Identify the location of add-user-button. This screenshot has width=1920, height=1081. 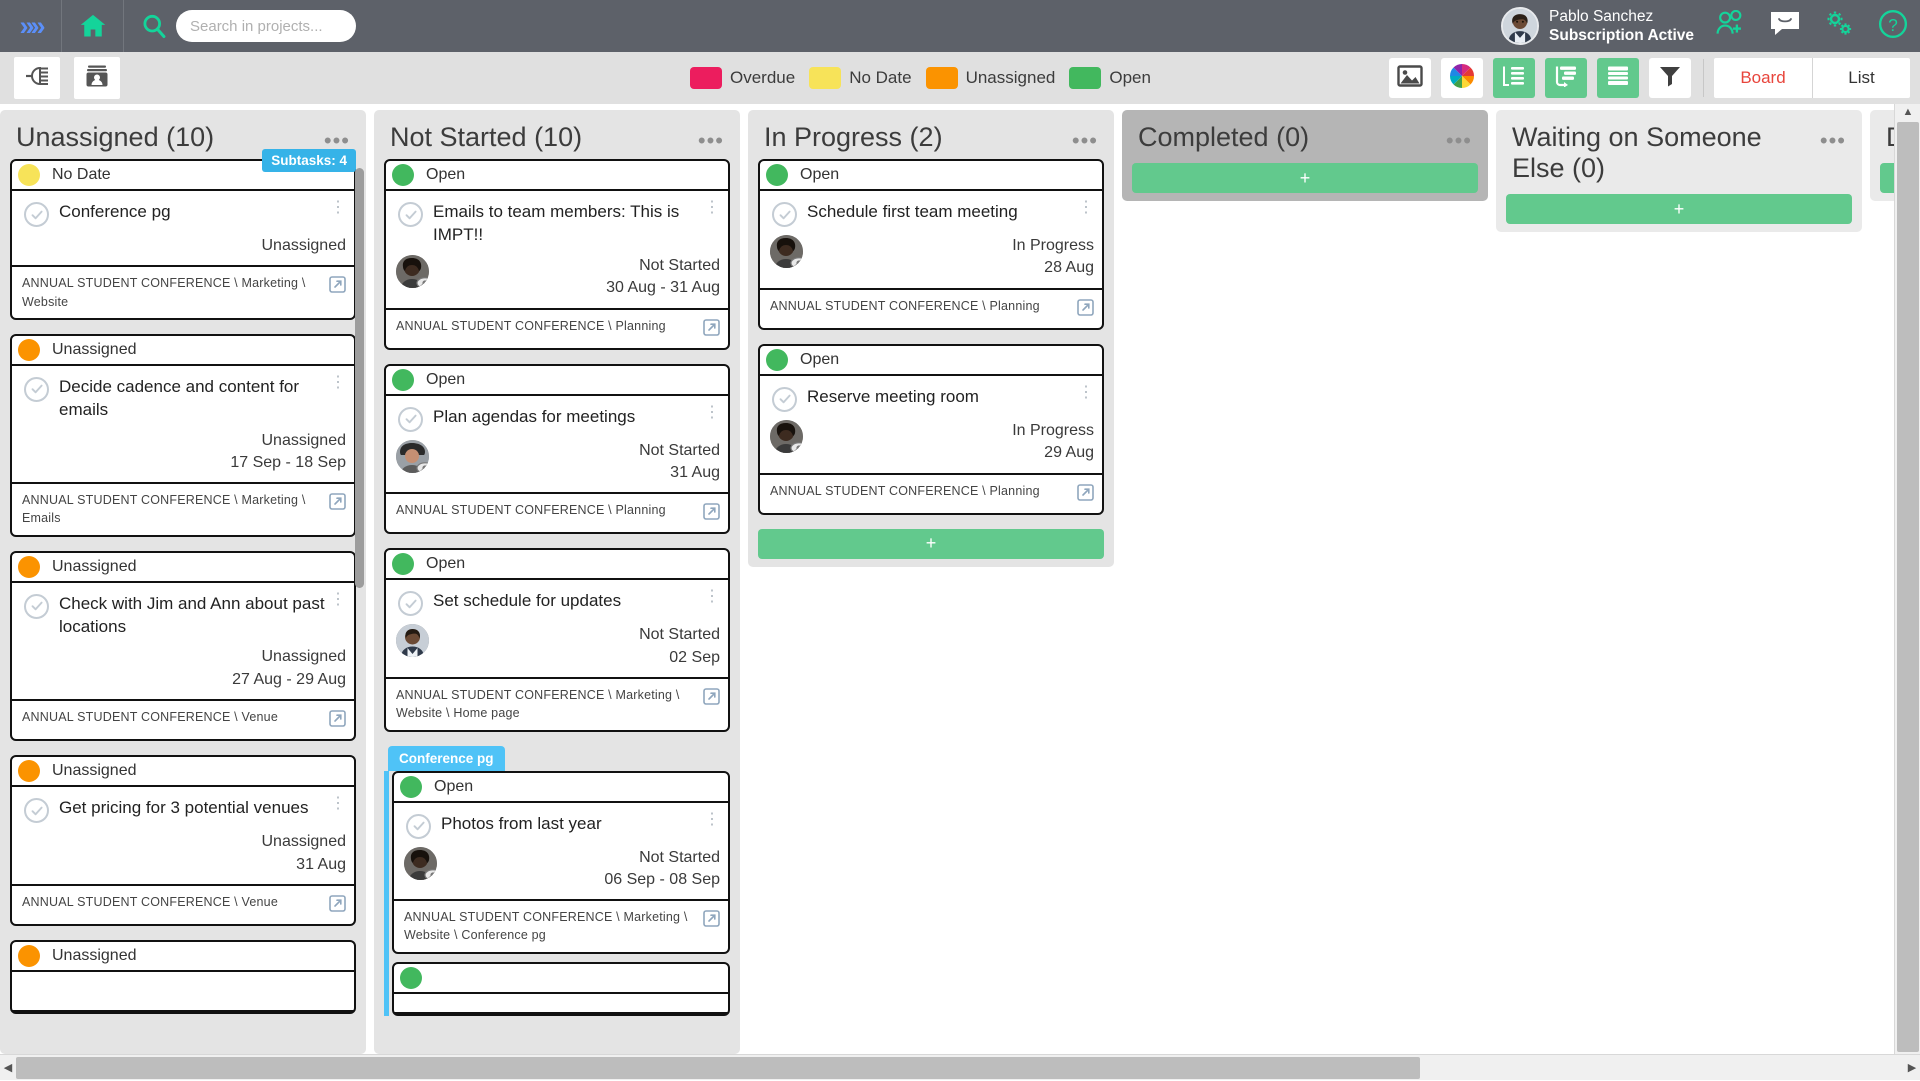
(1731, 26).